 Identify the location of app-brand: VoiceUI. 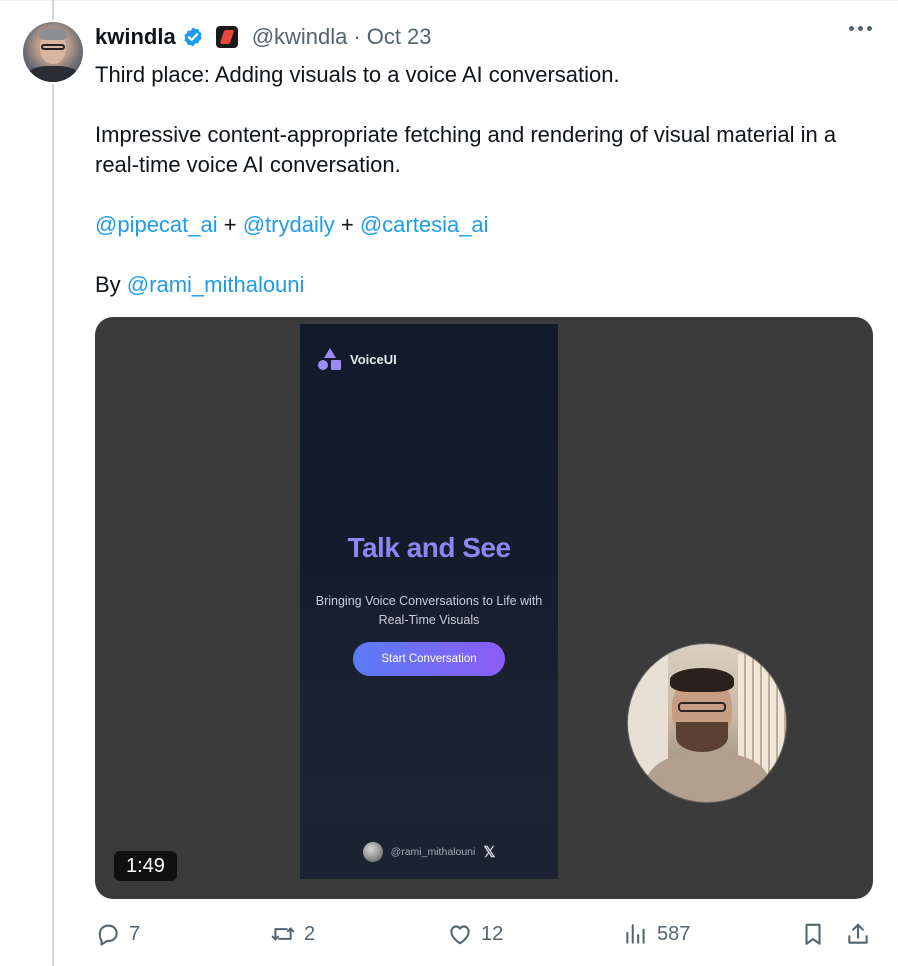
(357, 359).